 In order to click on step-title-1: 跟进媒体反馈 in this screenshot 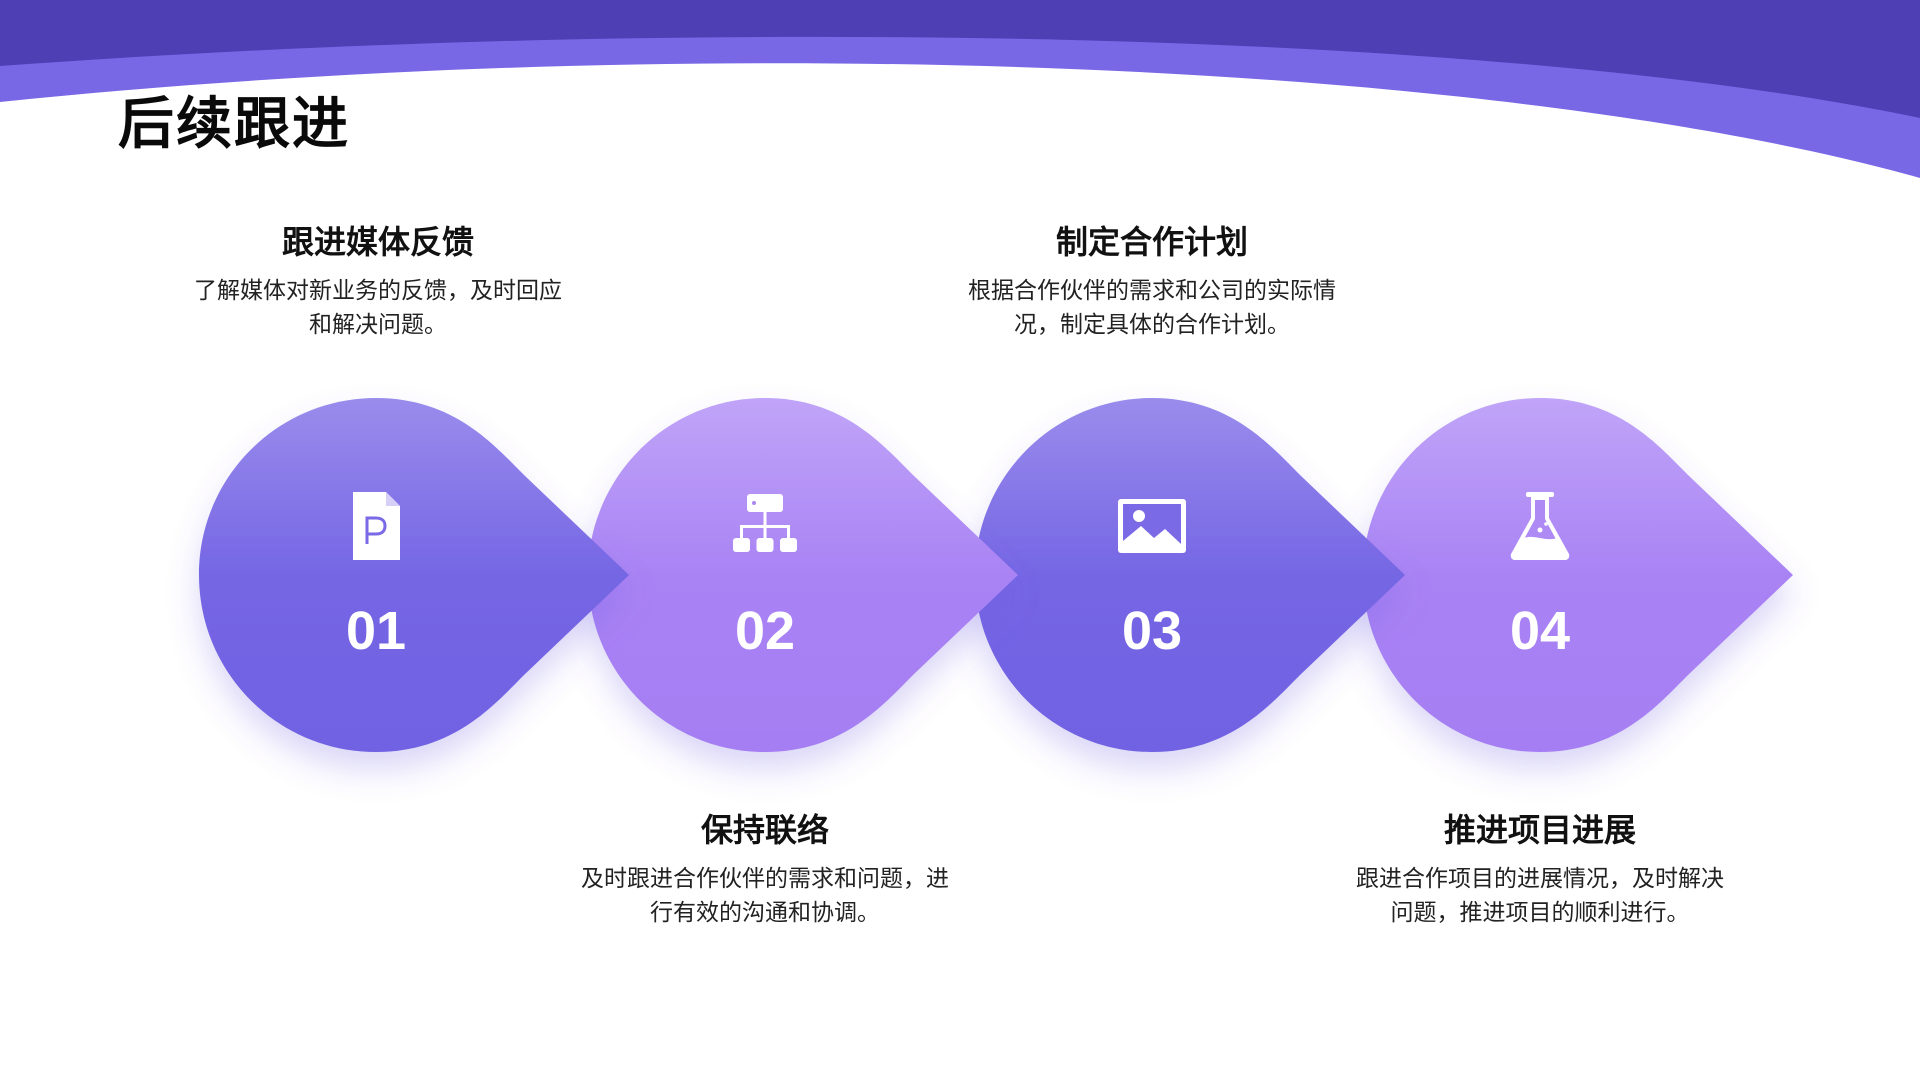, I will do `click(377, 242)`.